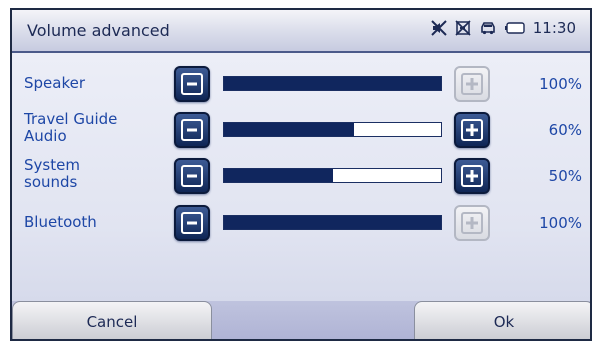 The width and height of the screenshot is (604, 349). I want to click on ok-button: Ok, so click(502, 320).